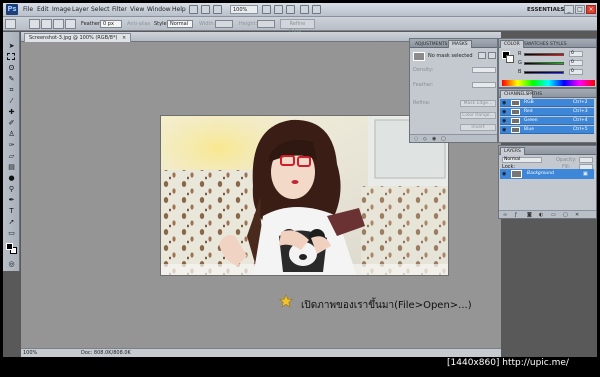  I want to click on quick-mask-icon: ◎, so click(11, 264).